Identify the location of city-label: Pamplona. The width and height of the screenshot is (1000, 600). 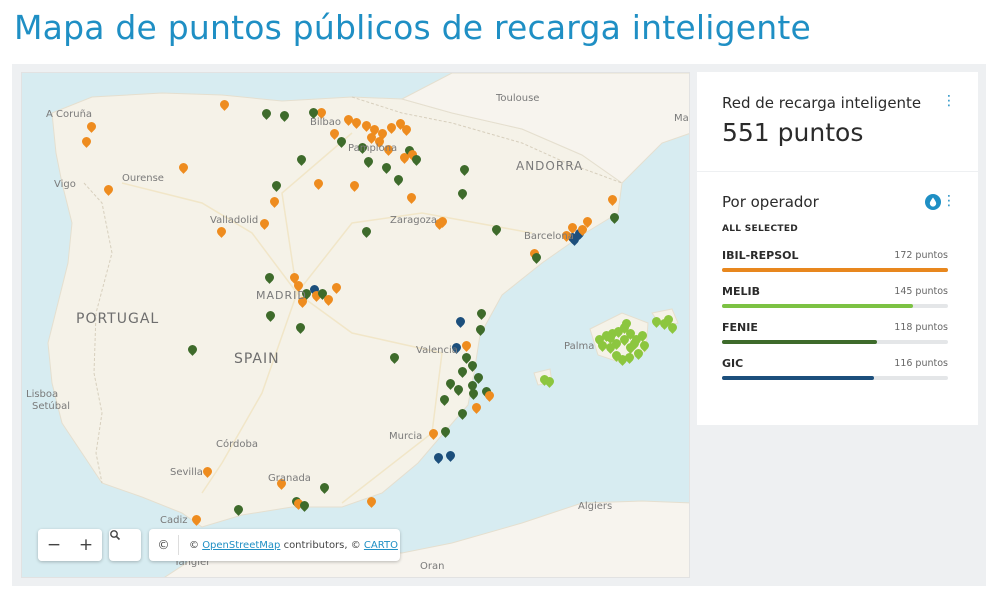
(373, 148).